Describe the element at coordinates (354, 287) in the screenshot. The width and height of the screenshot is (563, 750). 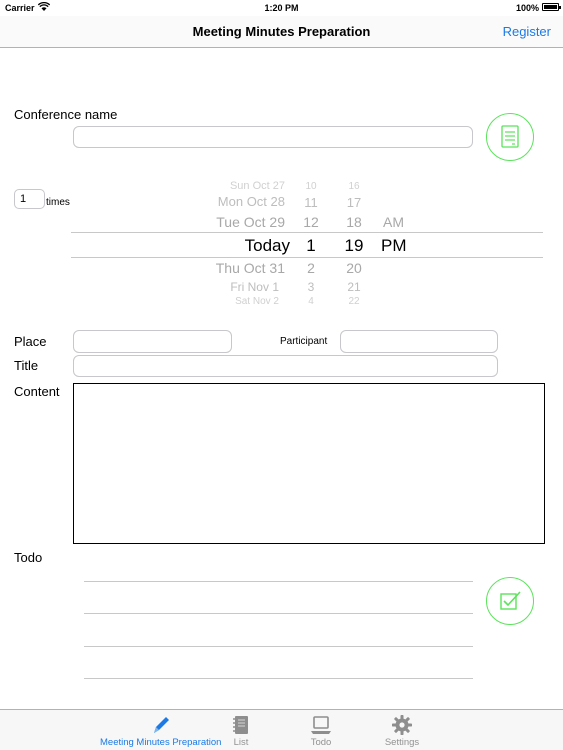
I see `picker-minute-item: 21` at that location.